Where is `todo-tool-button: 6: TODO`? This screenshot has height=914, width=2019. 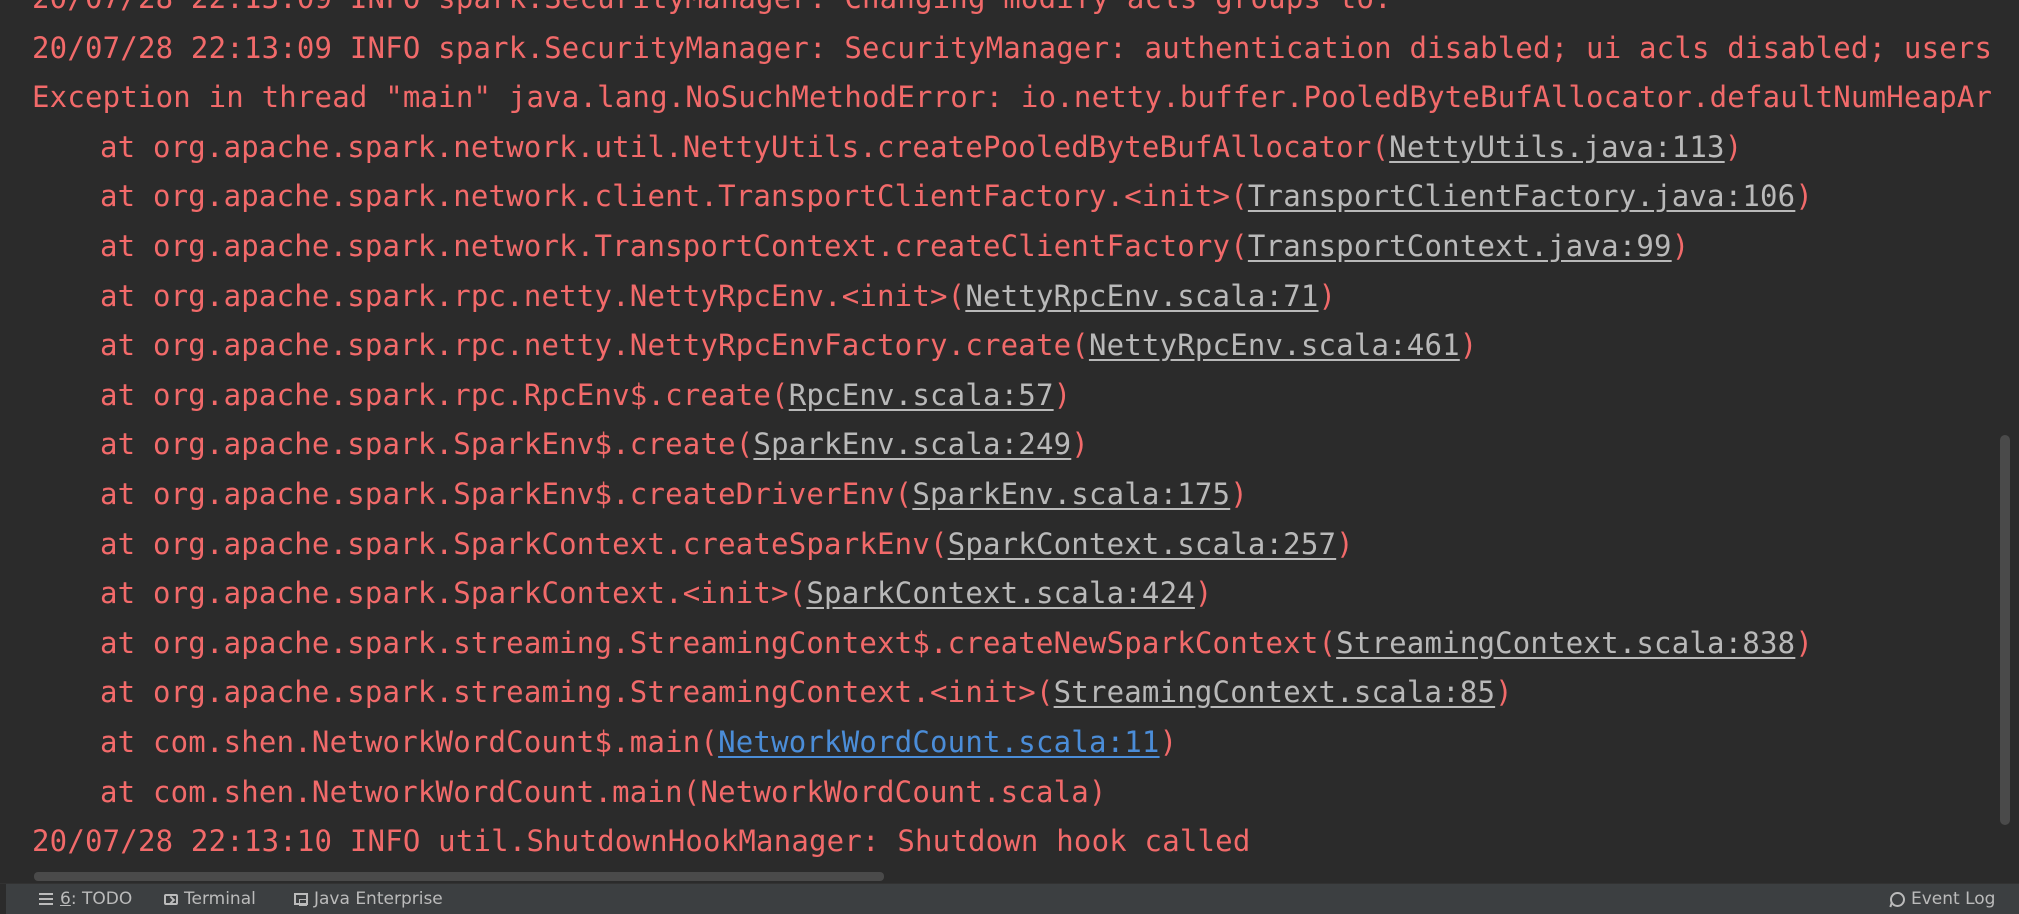
todo-tool-button: 6: TODO is located at coordinates (85, 899).